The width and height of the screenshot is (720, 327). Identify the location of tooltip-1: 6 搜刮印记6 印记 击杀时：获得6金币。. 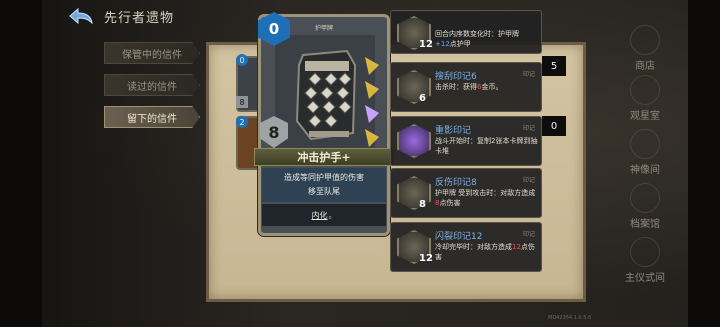
(466, 87).